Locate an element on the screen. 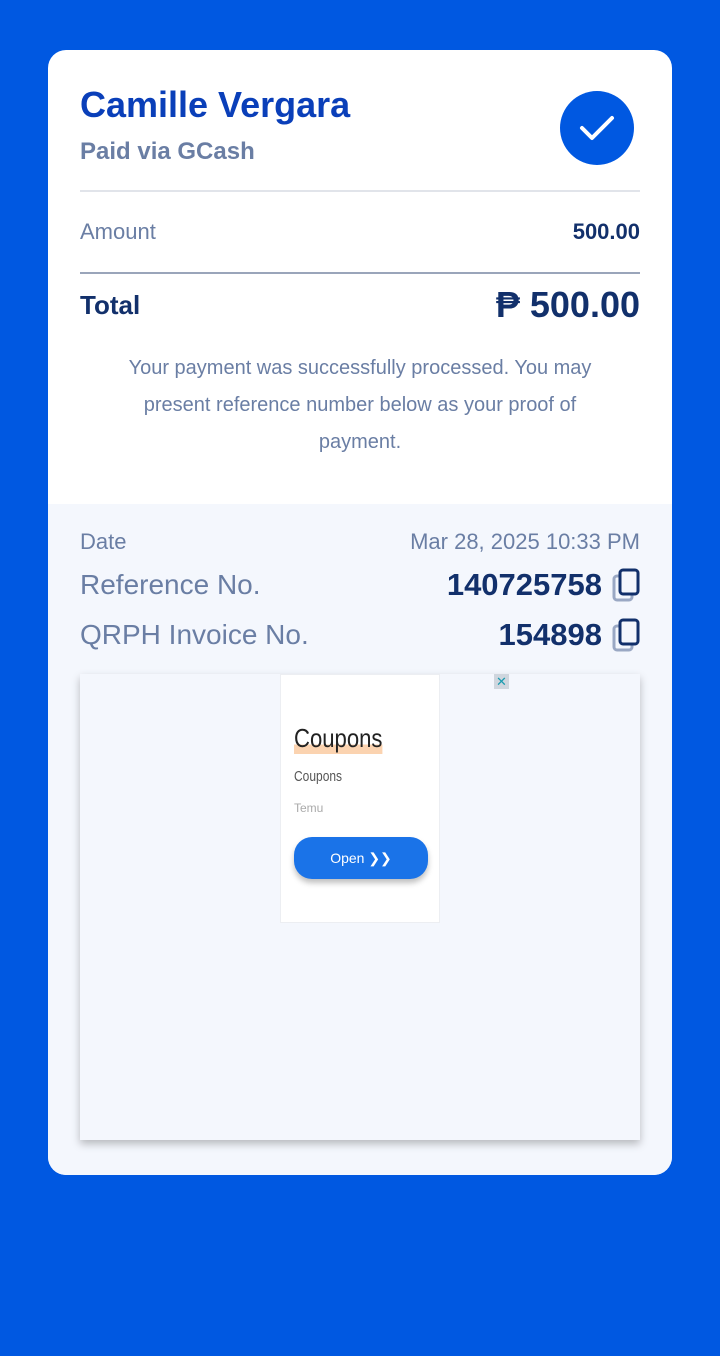 The width and height of the screenshot is (720, 1356). invoice-label: QRPH Invoice No. is located at coordinates (194, 634).